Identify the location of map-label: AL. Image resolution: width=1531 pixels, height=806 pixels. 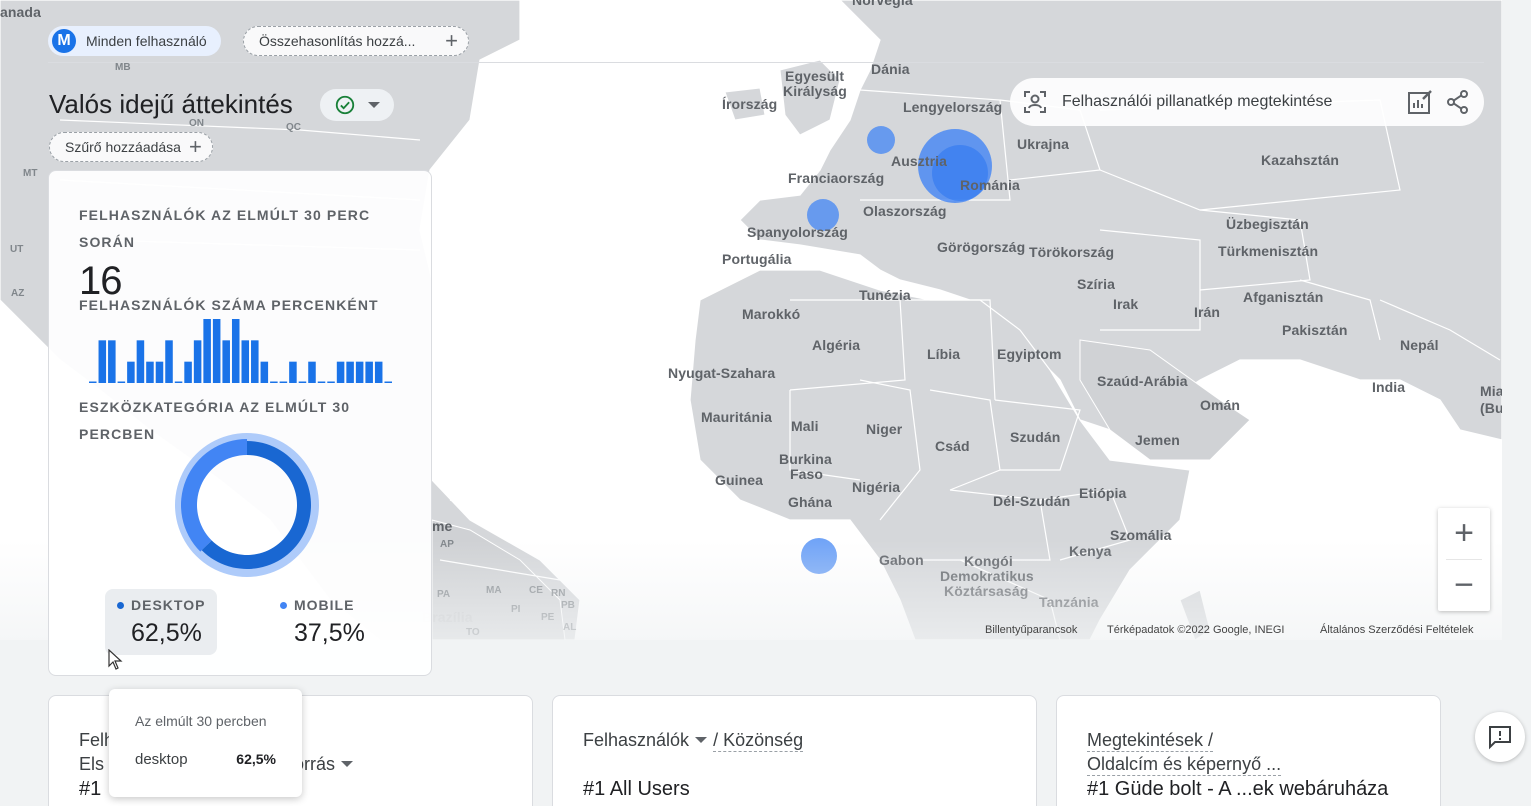
(570, 627).